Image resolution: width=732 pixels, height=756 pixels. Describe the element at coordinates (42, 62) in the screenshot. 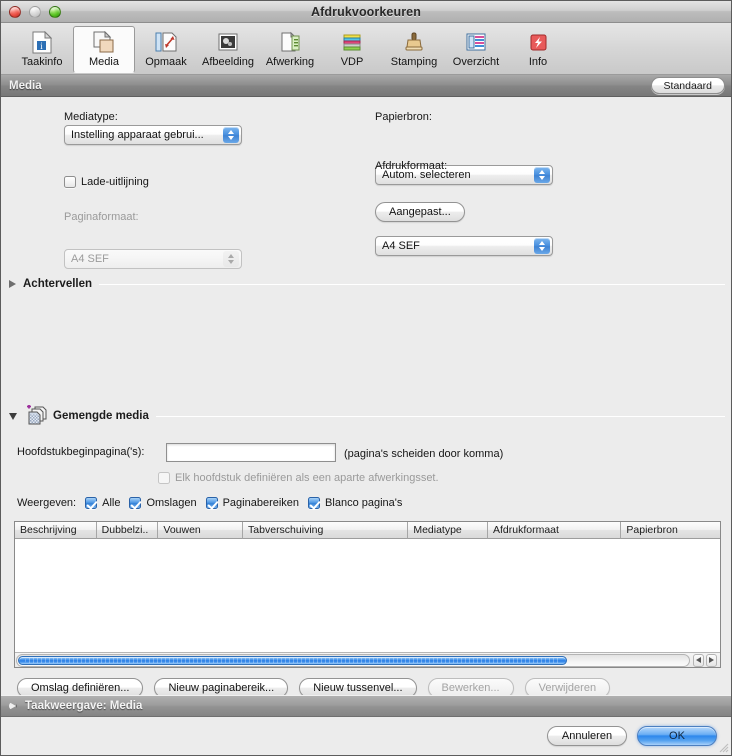

I see `toolbar-item-label: Taakinfo` at that location.